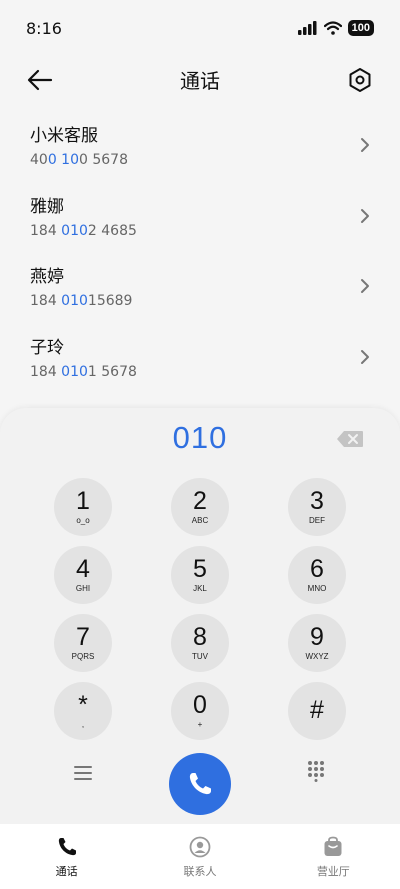 Image resolution: width=400 pixels, height=889 pixels. Describe the element at coordinates (316, 771) in the screenshot. I see `dialpad-toggle-icon` at that location.